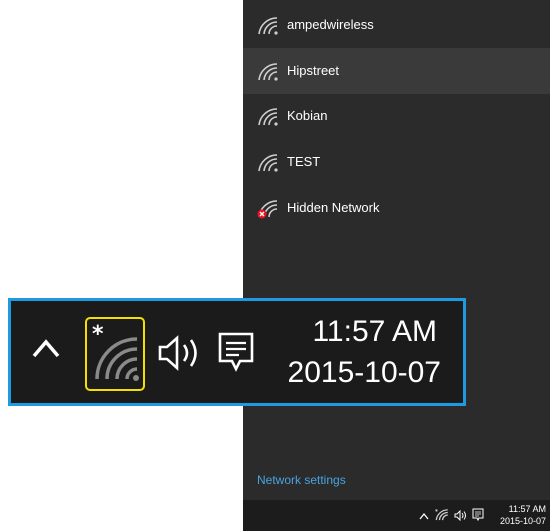 This screenshot has width=550, height=531. I want to click on taskbar: * 11:57 AM 2015-10-07, so click(396, 515).